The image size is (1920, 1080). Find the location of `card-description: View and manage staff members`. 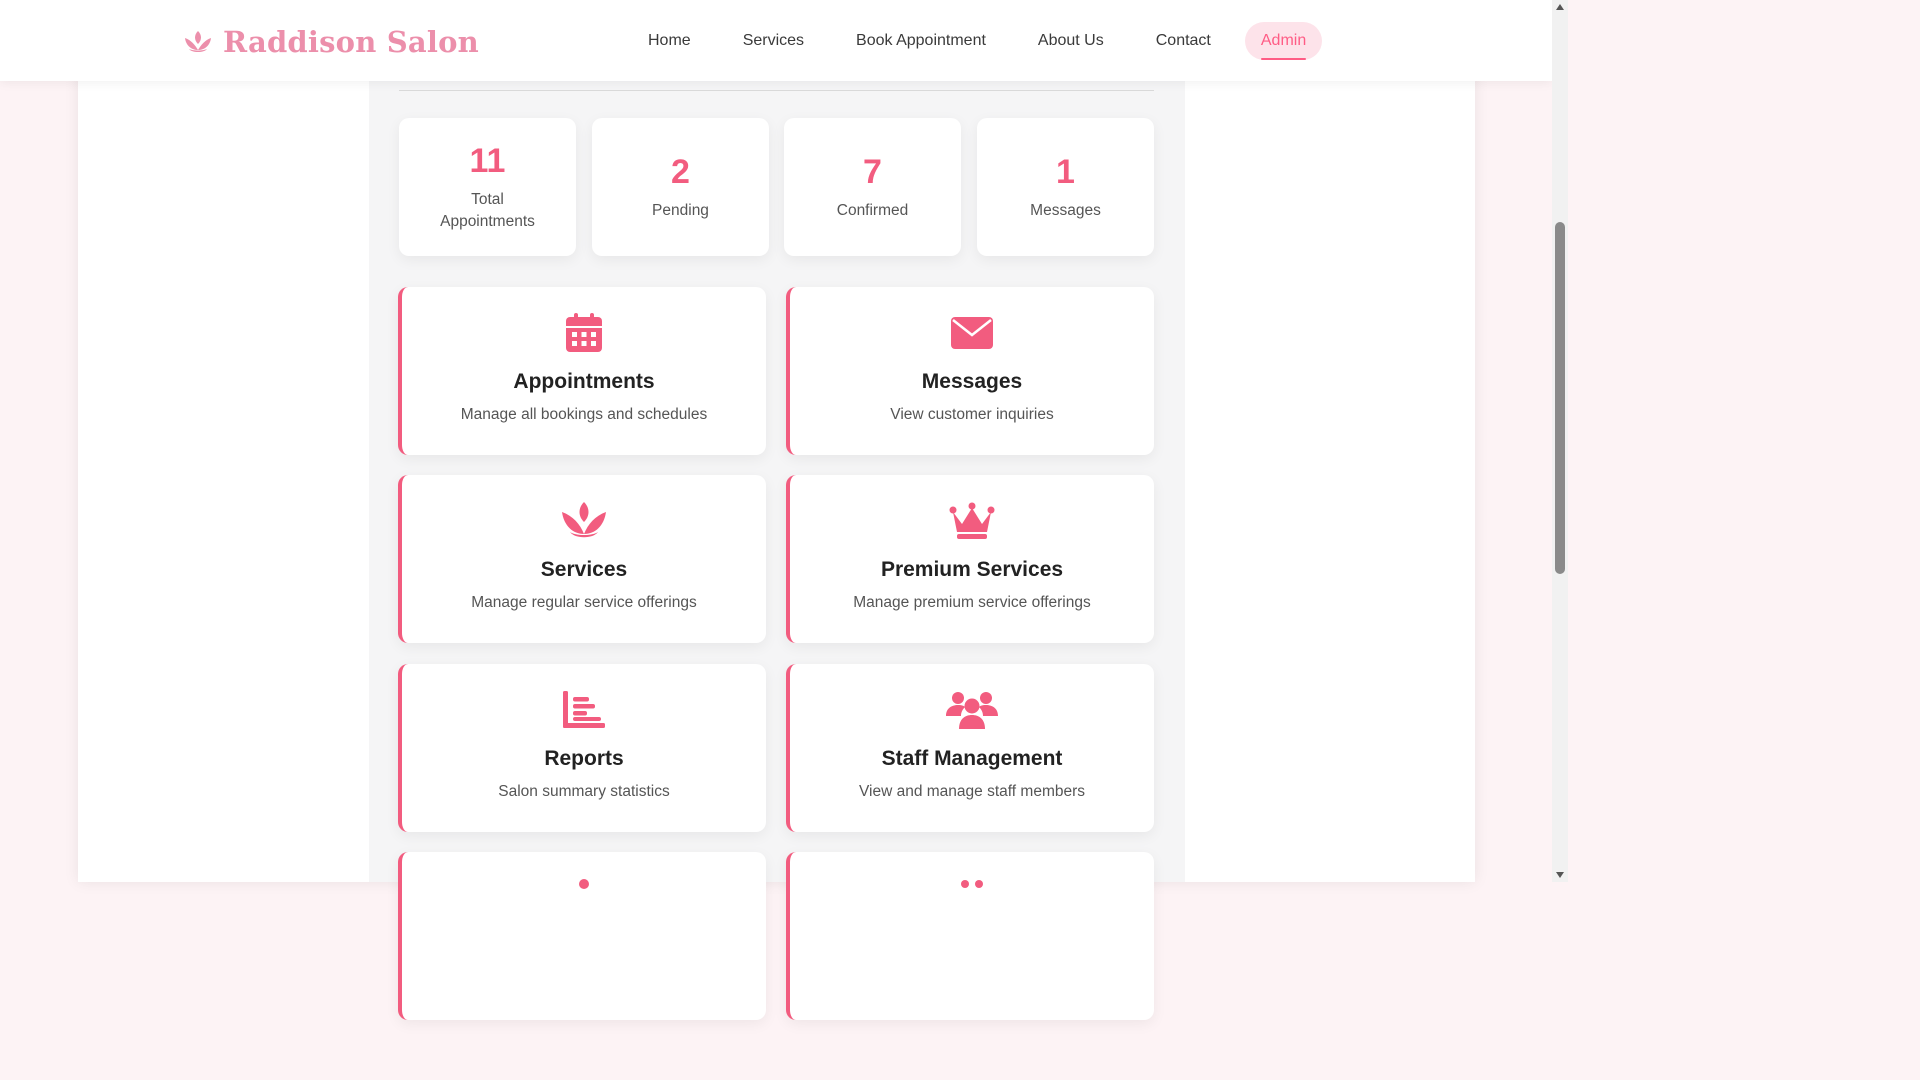

card-description: View and manage staff members is located at coordinates (972, 791).